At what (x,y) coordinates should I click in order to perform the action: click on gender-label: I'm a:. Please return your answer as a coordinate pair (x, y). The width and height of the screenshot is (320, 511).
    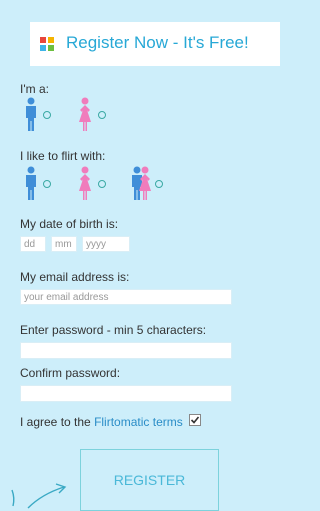
    Looking at the image, I should click on (34, 89).